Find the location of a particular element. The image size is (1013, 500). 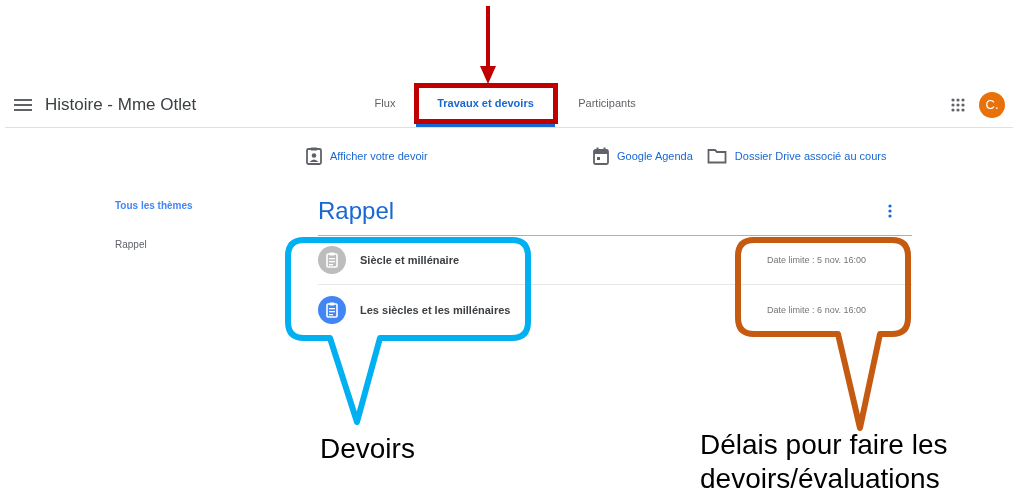

menu-icon is located at coordinates (23, 104).